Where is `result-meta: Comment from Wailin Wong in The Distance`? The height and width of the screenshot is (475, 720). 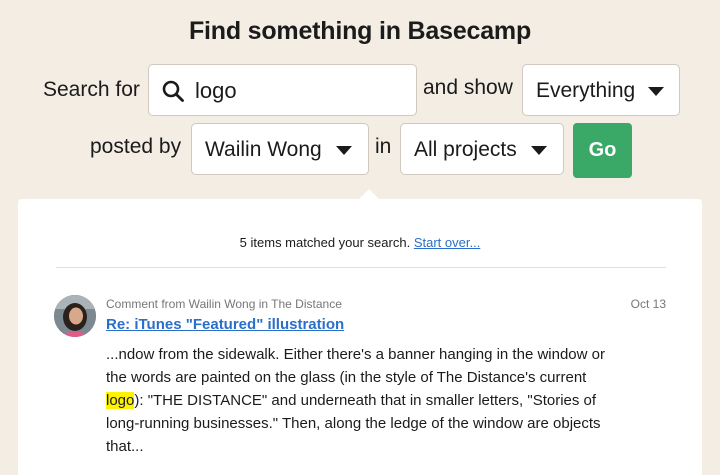 result-meta: Comment from Wailin Wong in The Distance is located at coordinates (224, 304).